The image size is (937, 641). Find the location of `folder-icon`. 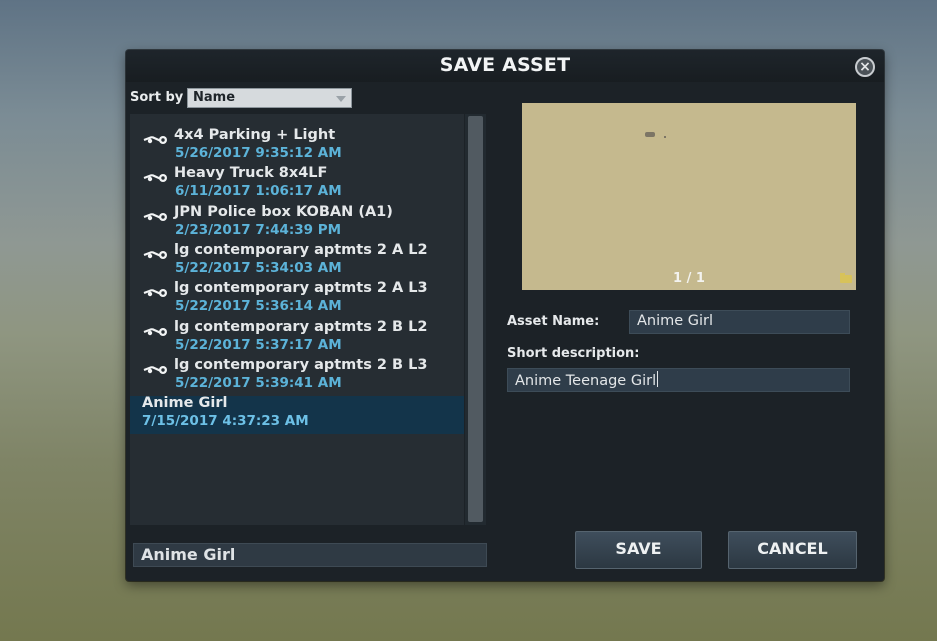

folder-icon is located at coordinates (846, 278).